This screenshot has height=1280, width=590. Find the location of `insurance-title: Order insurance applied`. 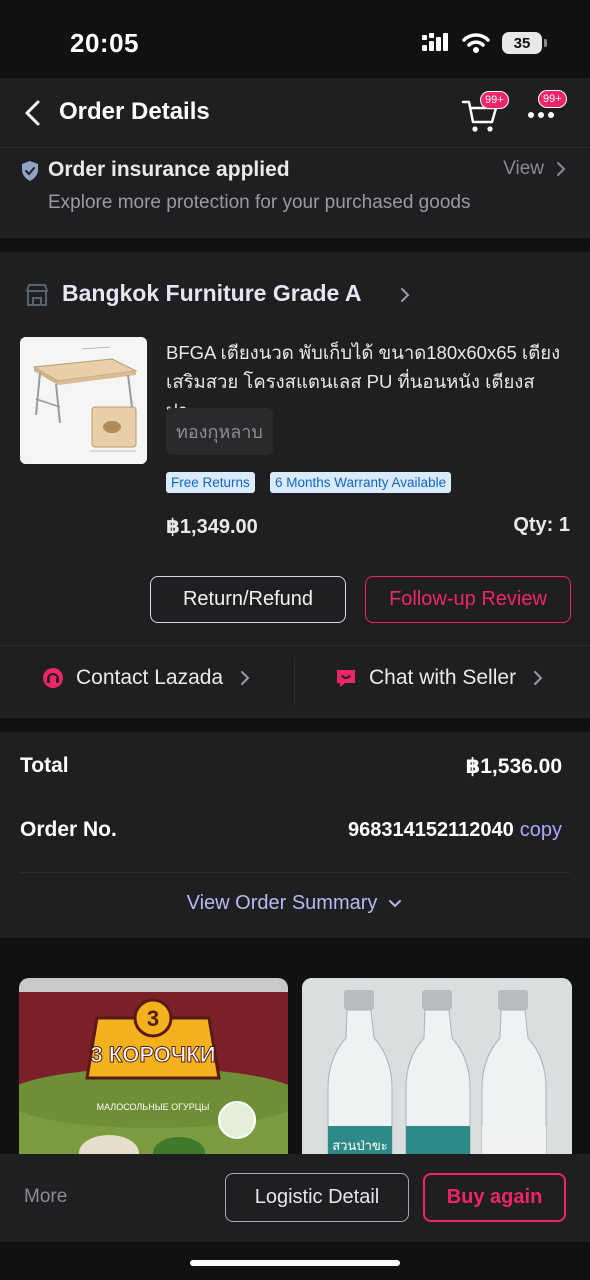

insurance-title: Order insurance applied is located at coordinates (169, 169).